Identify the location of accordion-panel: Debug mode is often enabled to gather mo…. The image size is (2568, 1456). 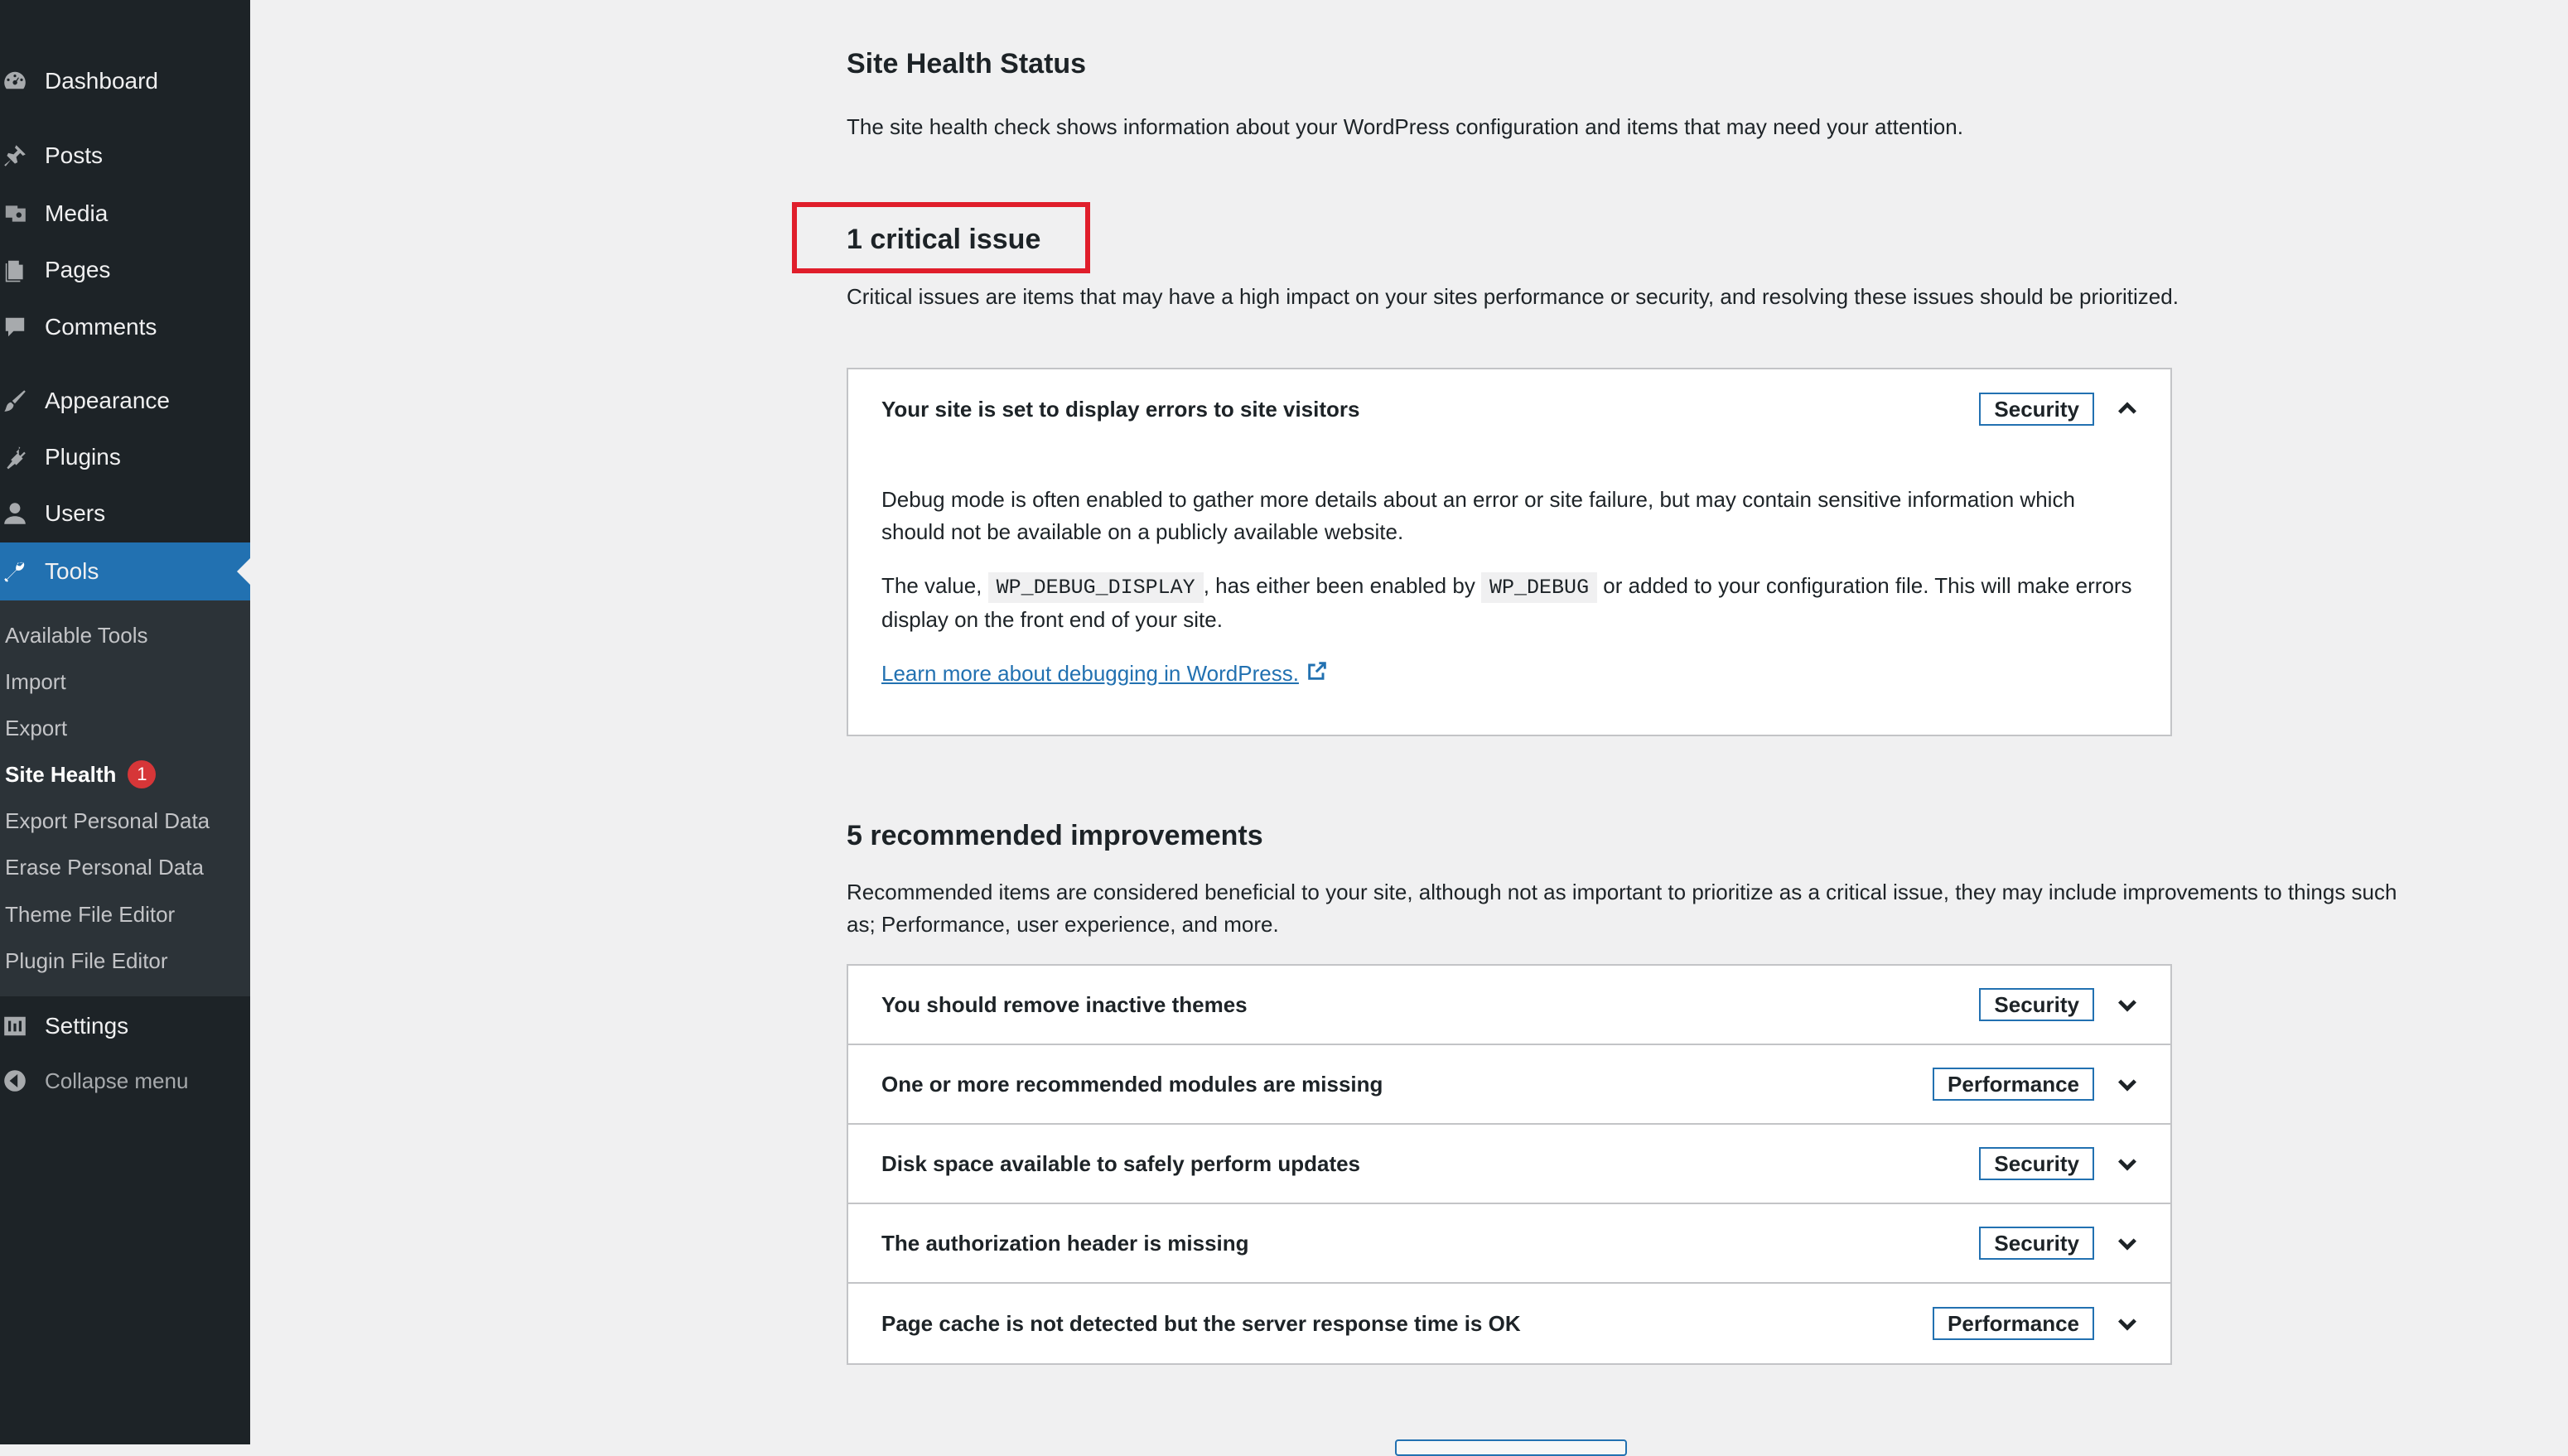
(1509, 592).